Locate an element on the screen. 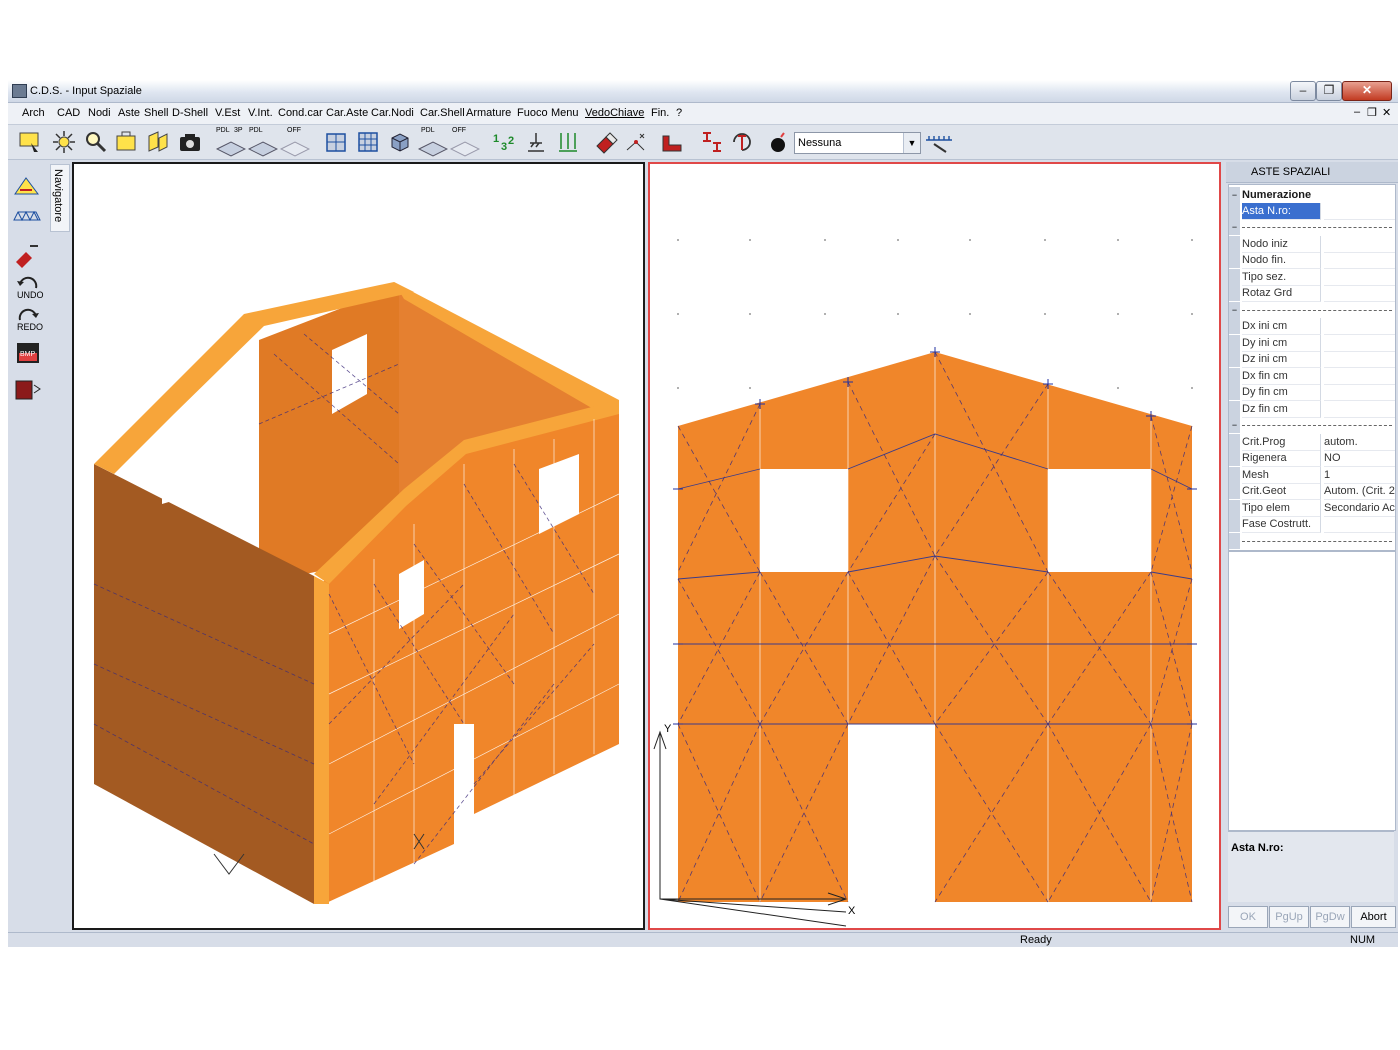 The height and width of the screenshot is (1050, 1400). row-dx-ini: Dx ini cm is located at coordinates (1312, 326).